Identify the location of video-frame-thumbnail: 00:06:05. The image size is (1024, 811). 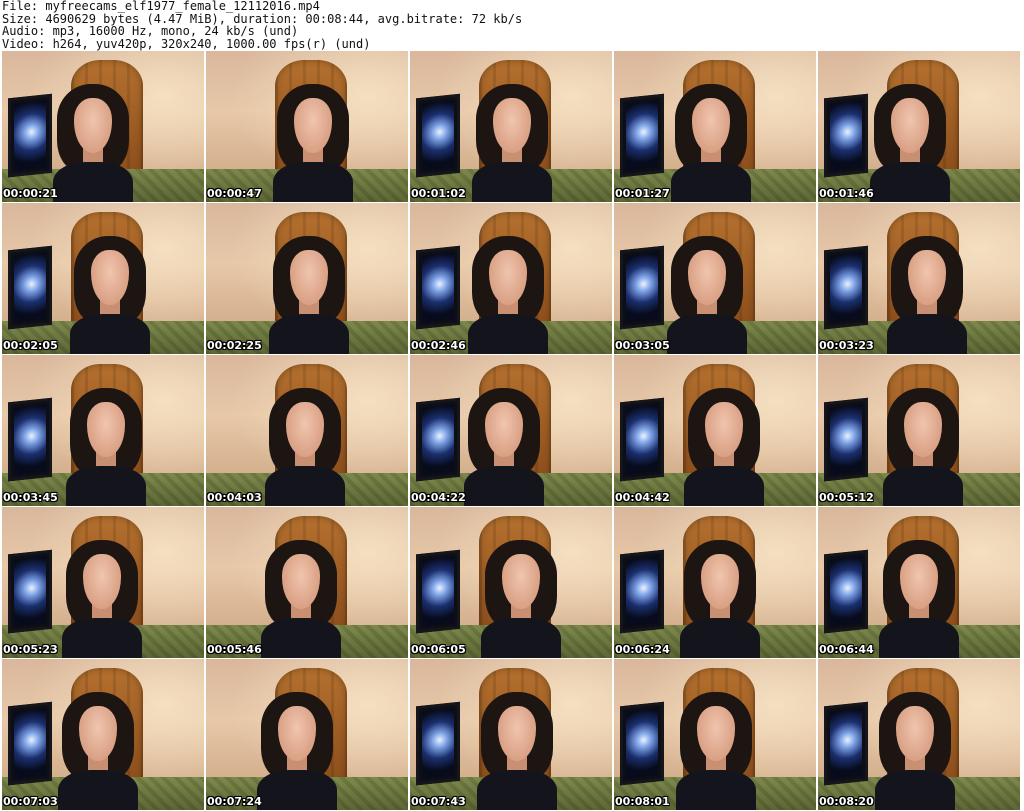
(511, 582).